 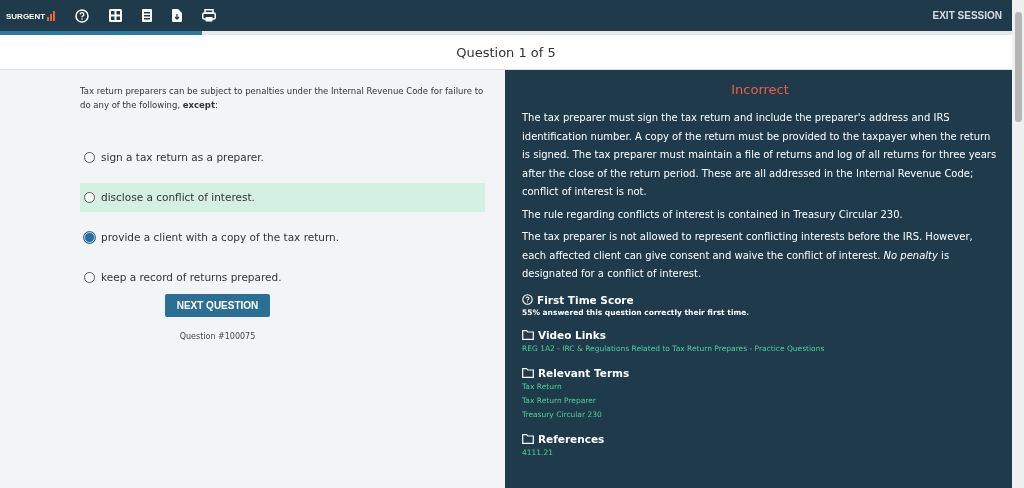 I want to click on logo: SURGENT, so click(x=31, y=15).